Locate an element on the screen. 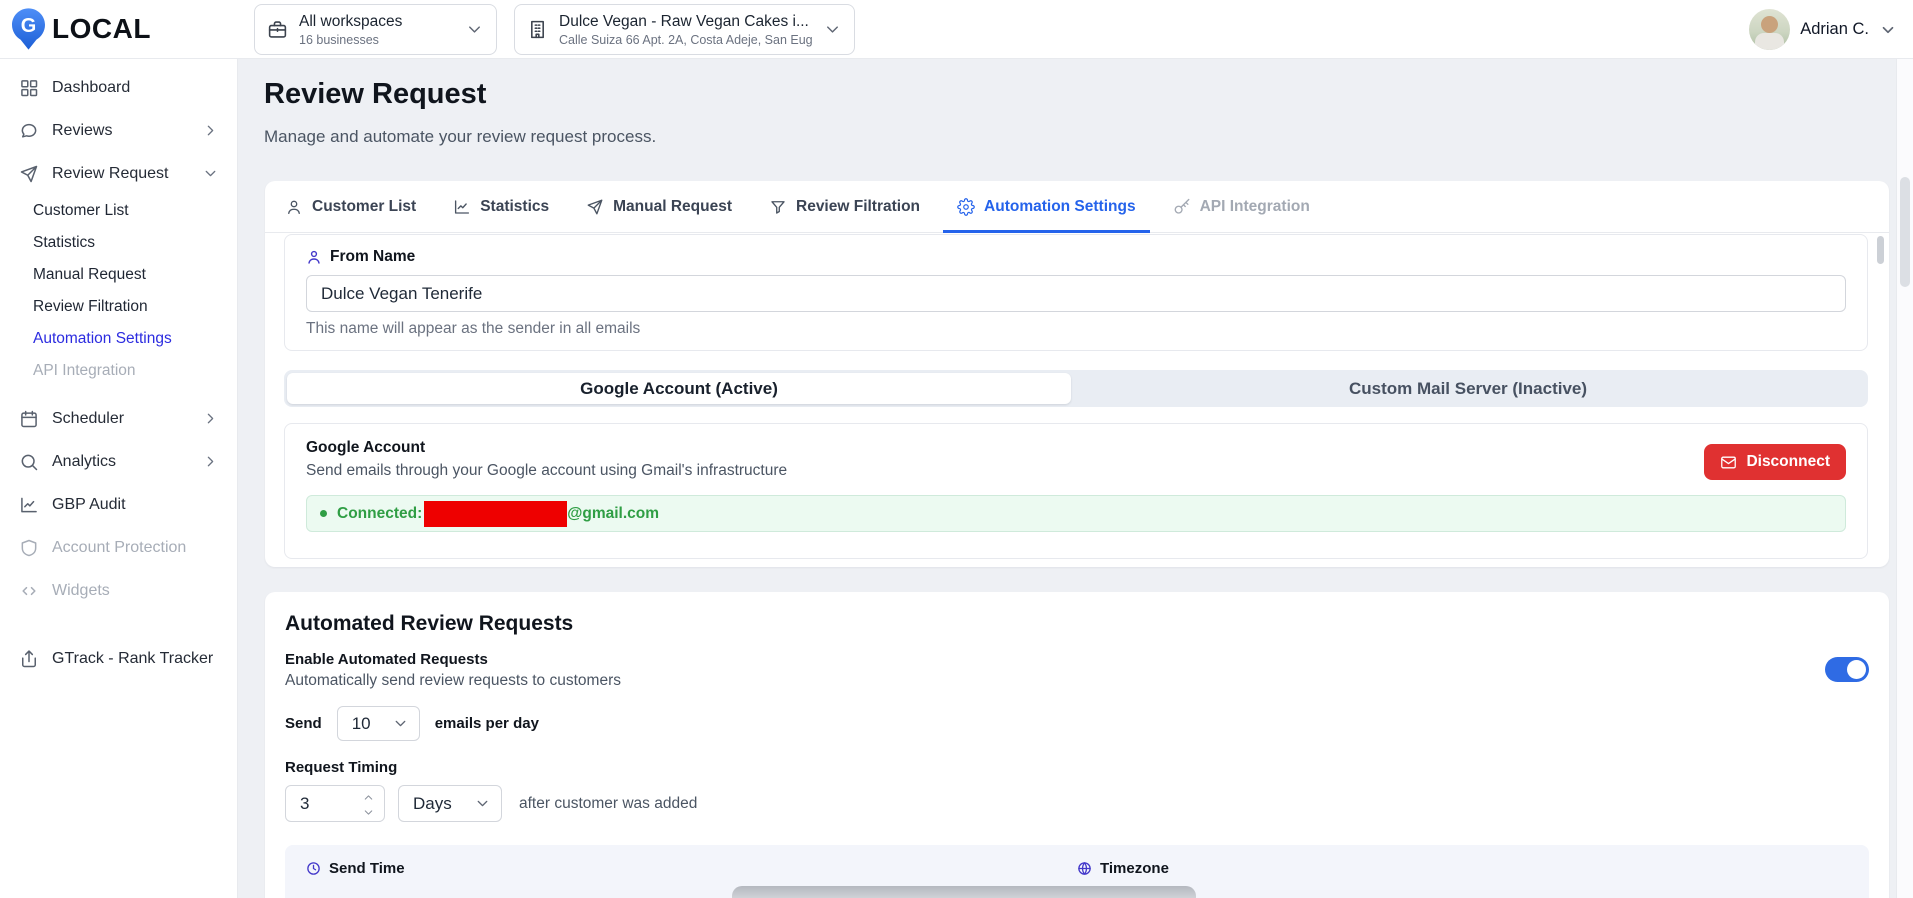 The width and height of the screenshot is (1913, 898). tab-automation-settings: Automation Settings is located at coordinates (1046, 207).